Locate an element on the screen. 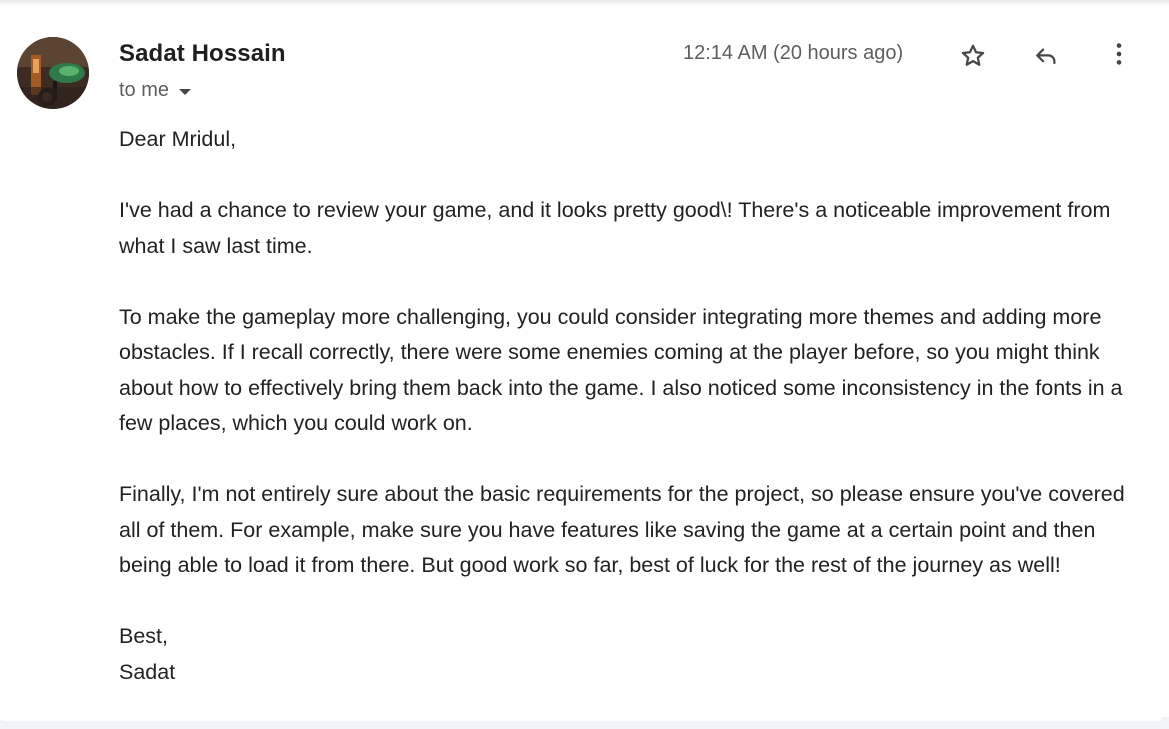  avatar-image is located at coordinates (53, 73).